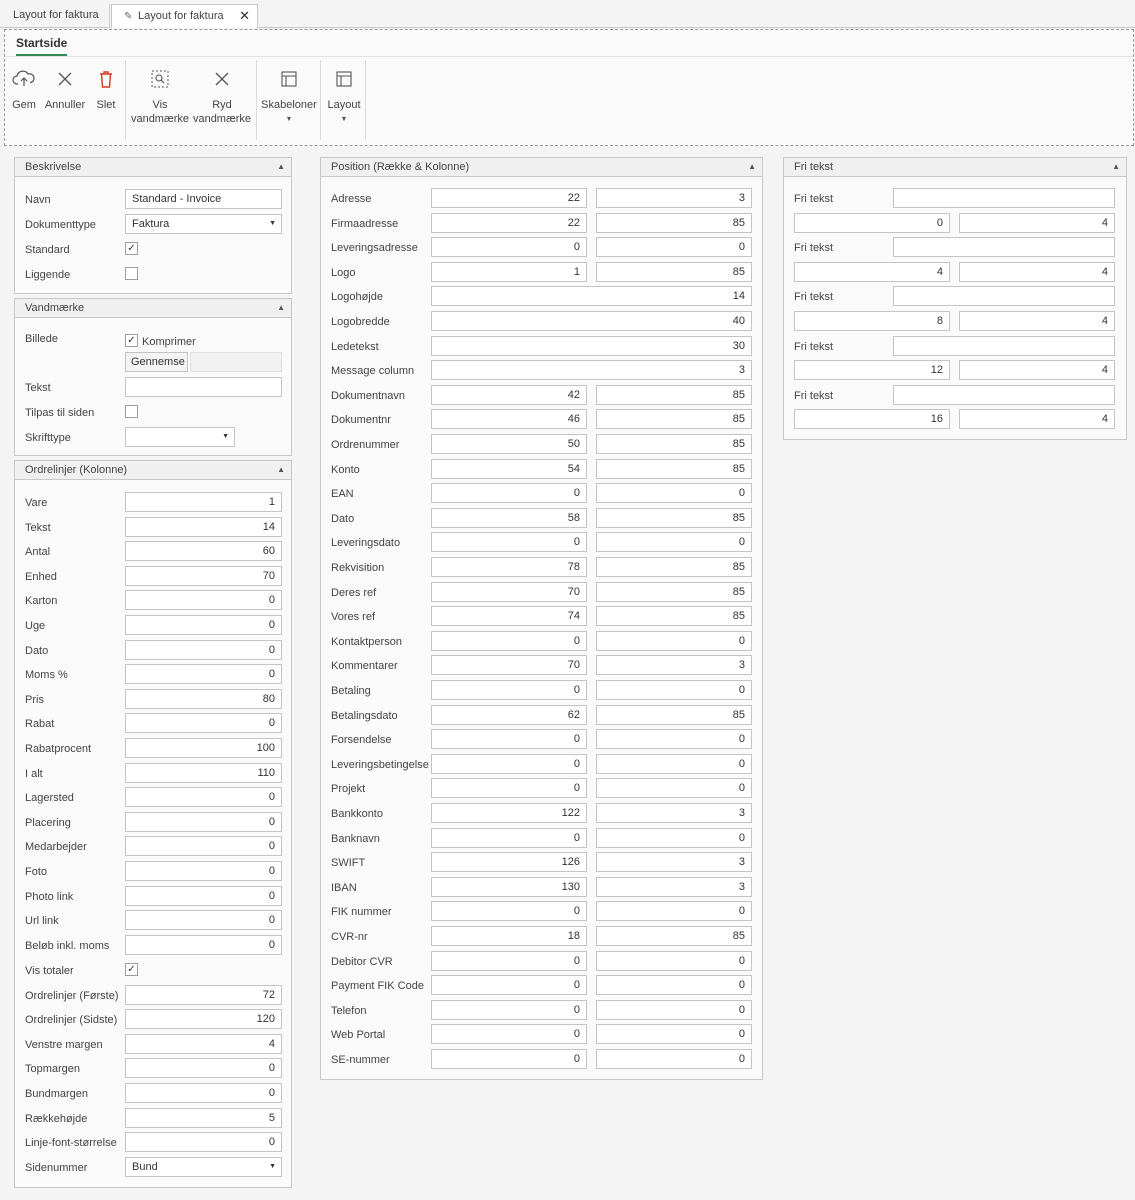 Image resolution: width=1135 pixels, height=1200 pixels. What do you see at coordinates (591, 370) in the screenshot?
I see `position-single-field: 3` at bounding box center [591, 370].